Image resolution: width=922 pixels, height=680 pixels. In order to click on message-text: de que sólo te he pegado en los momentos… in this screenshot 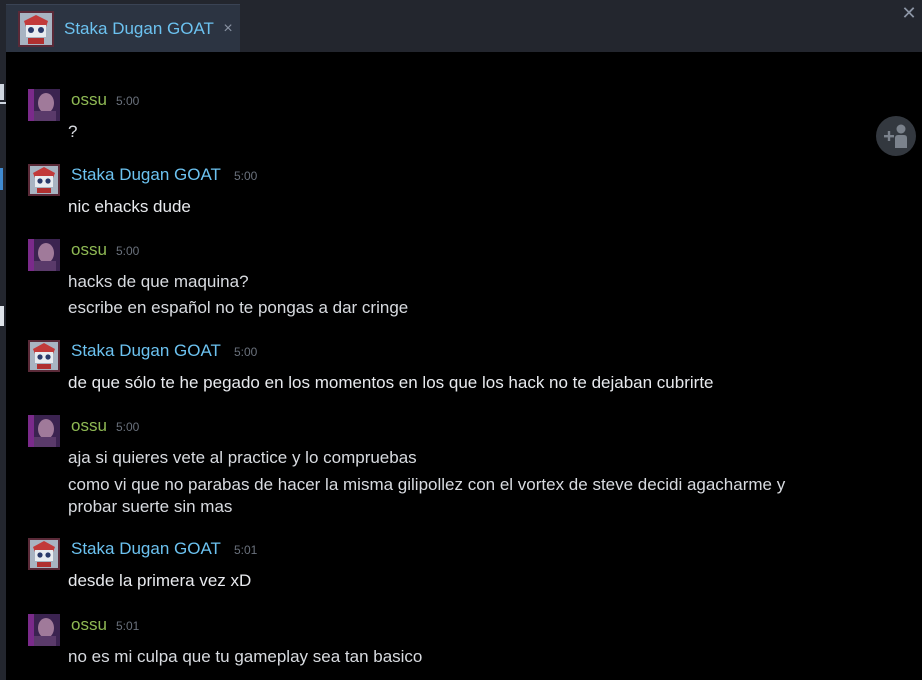, I will do `click(391, 382)`.